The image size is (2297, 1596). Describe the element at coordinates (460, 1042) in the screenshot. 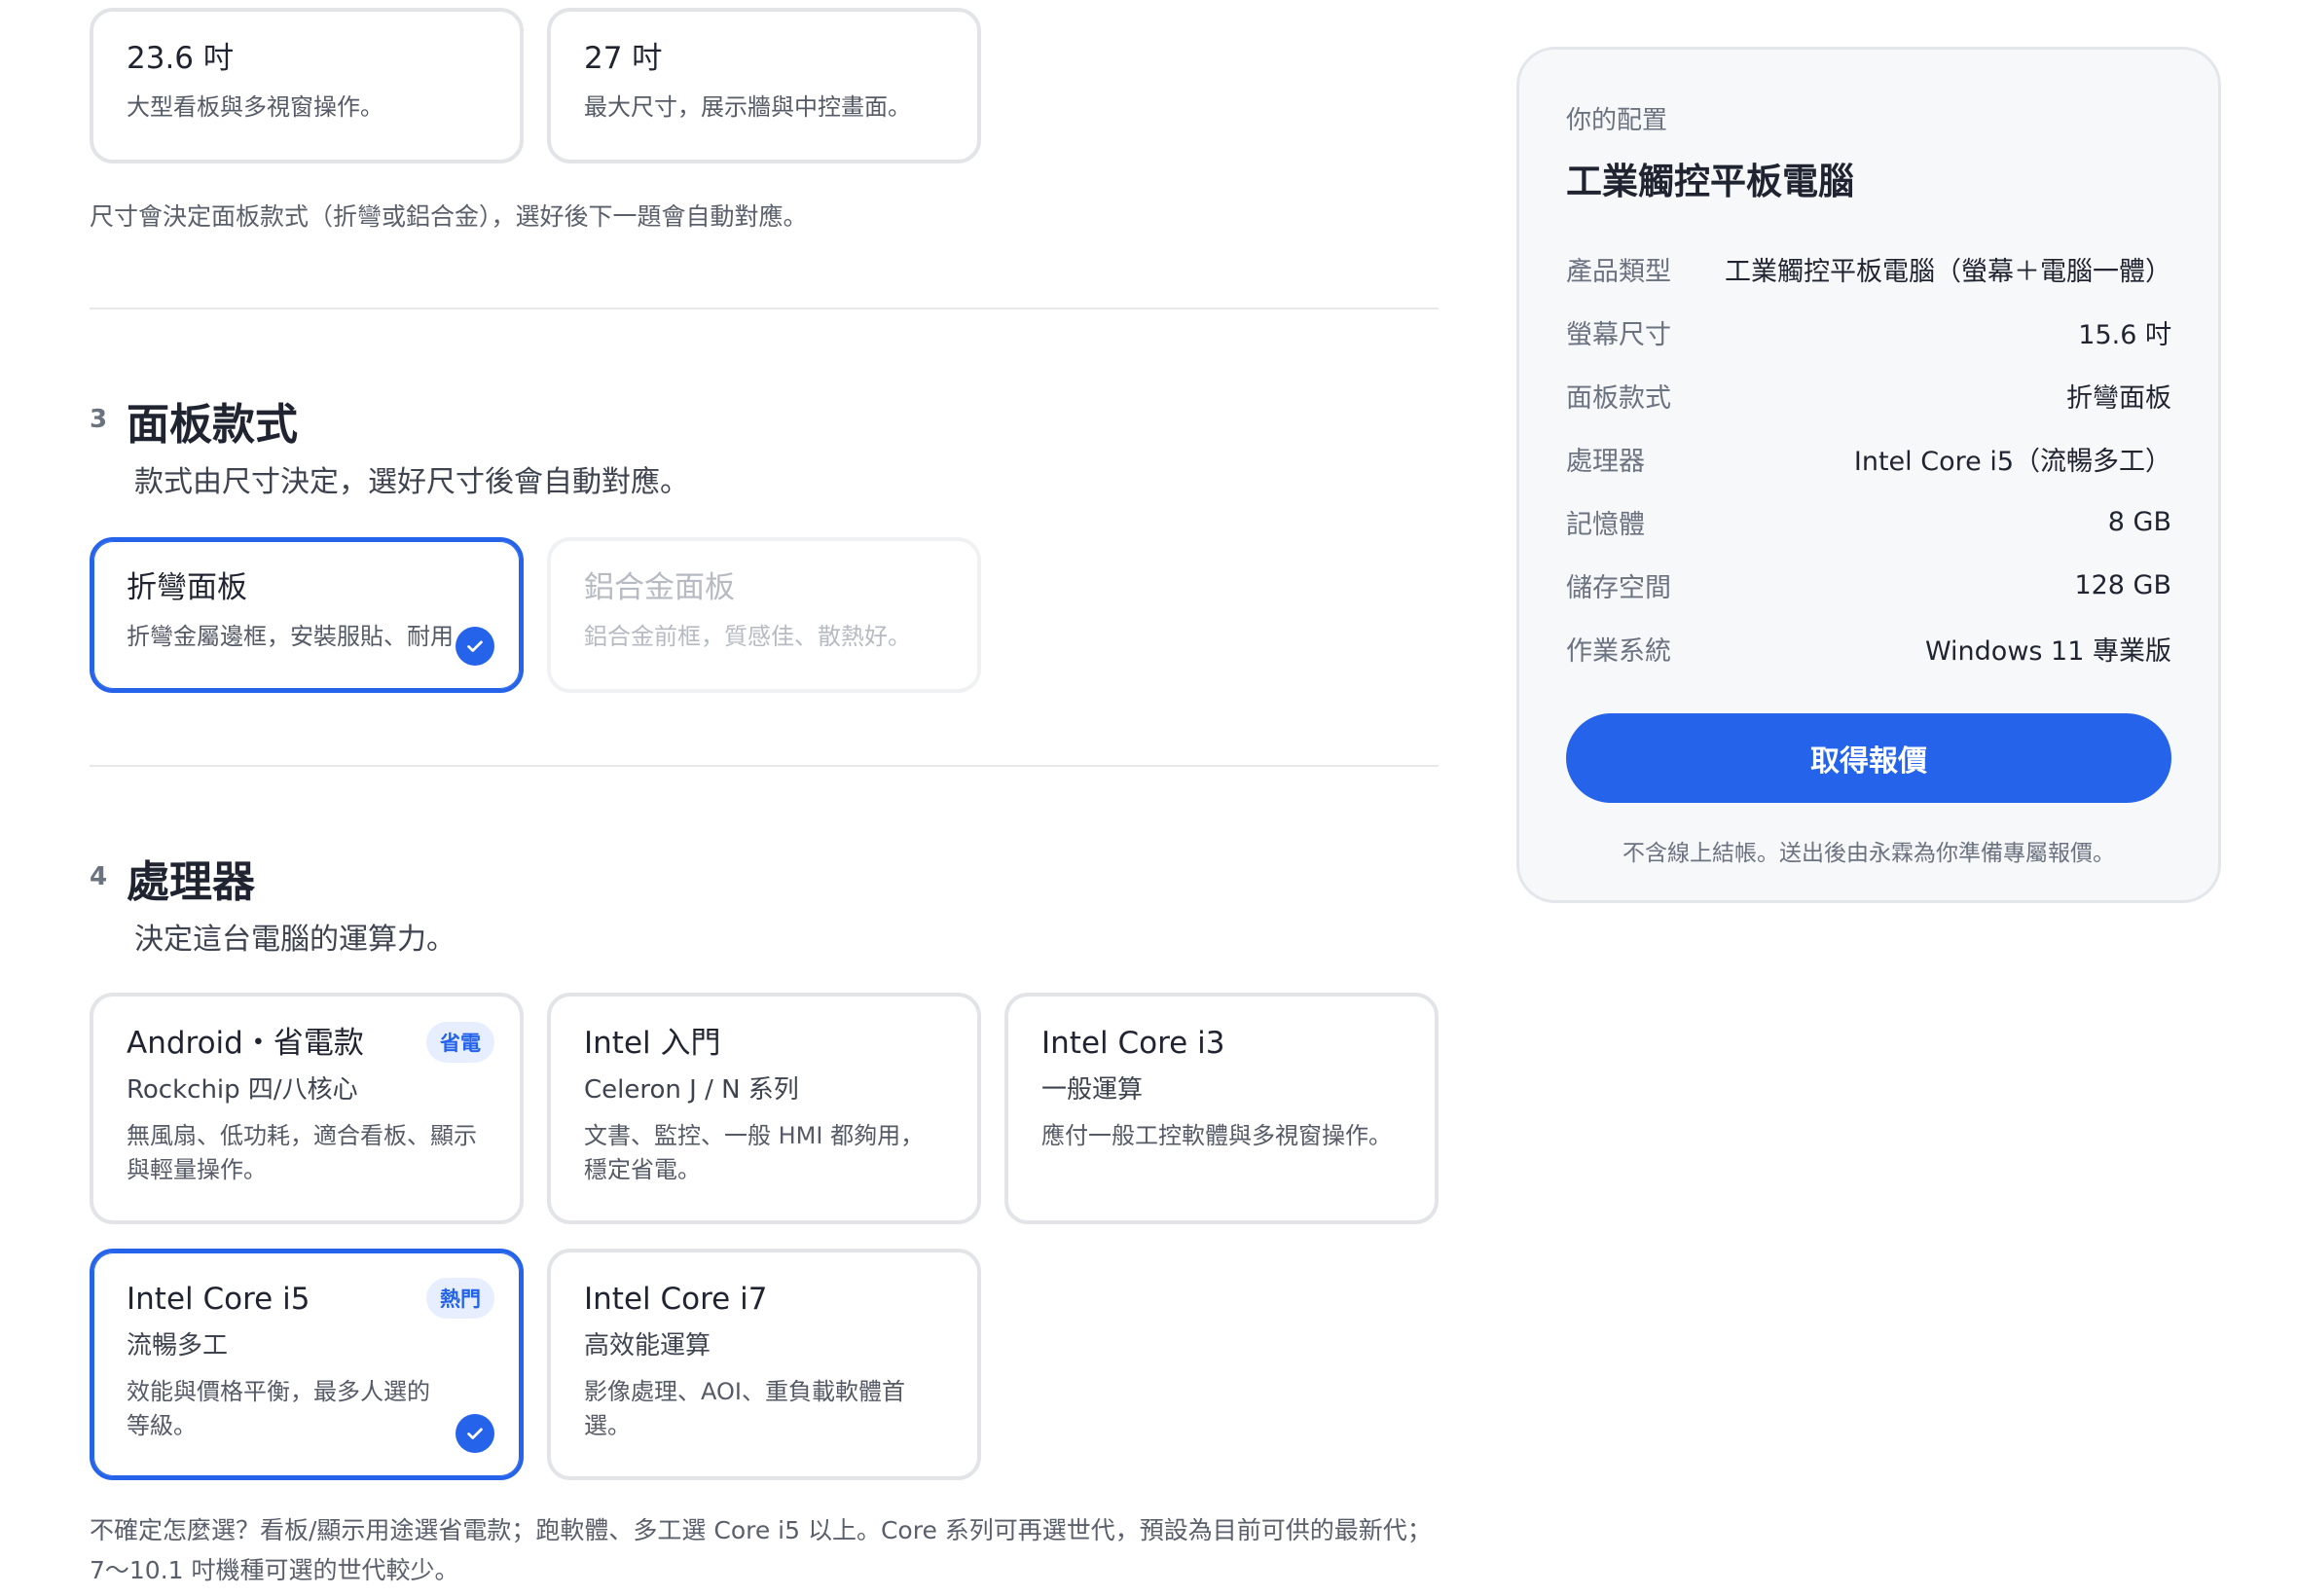

I see `power-saving-badge: 省電` at that location.